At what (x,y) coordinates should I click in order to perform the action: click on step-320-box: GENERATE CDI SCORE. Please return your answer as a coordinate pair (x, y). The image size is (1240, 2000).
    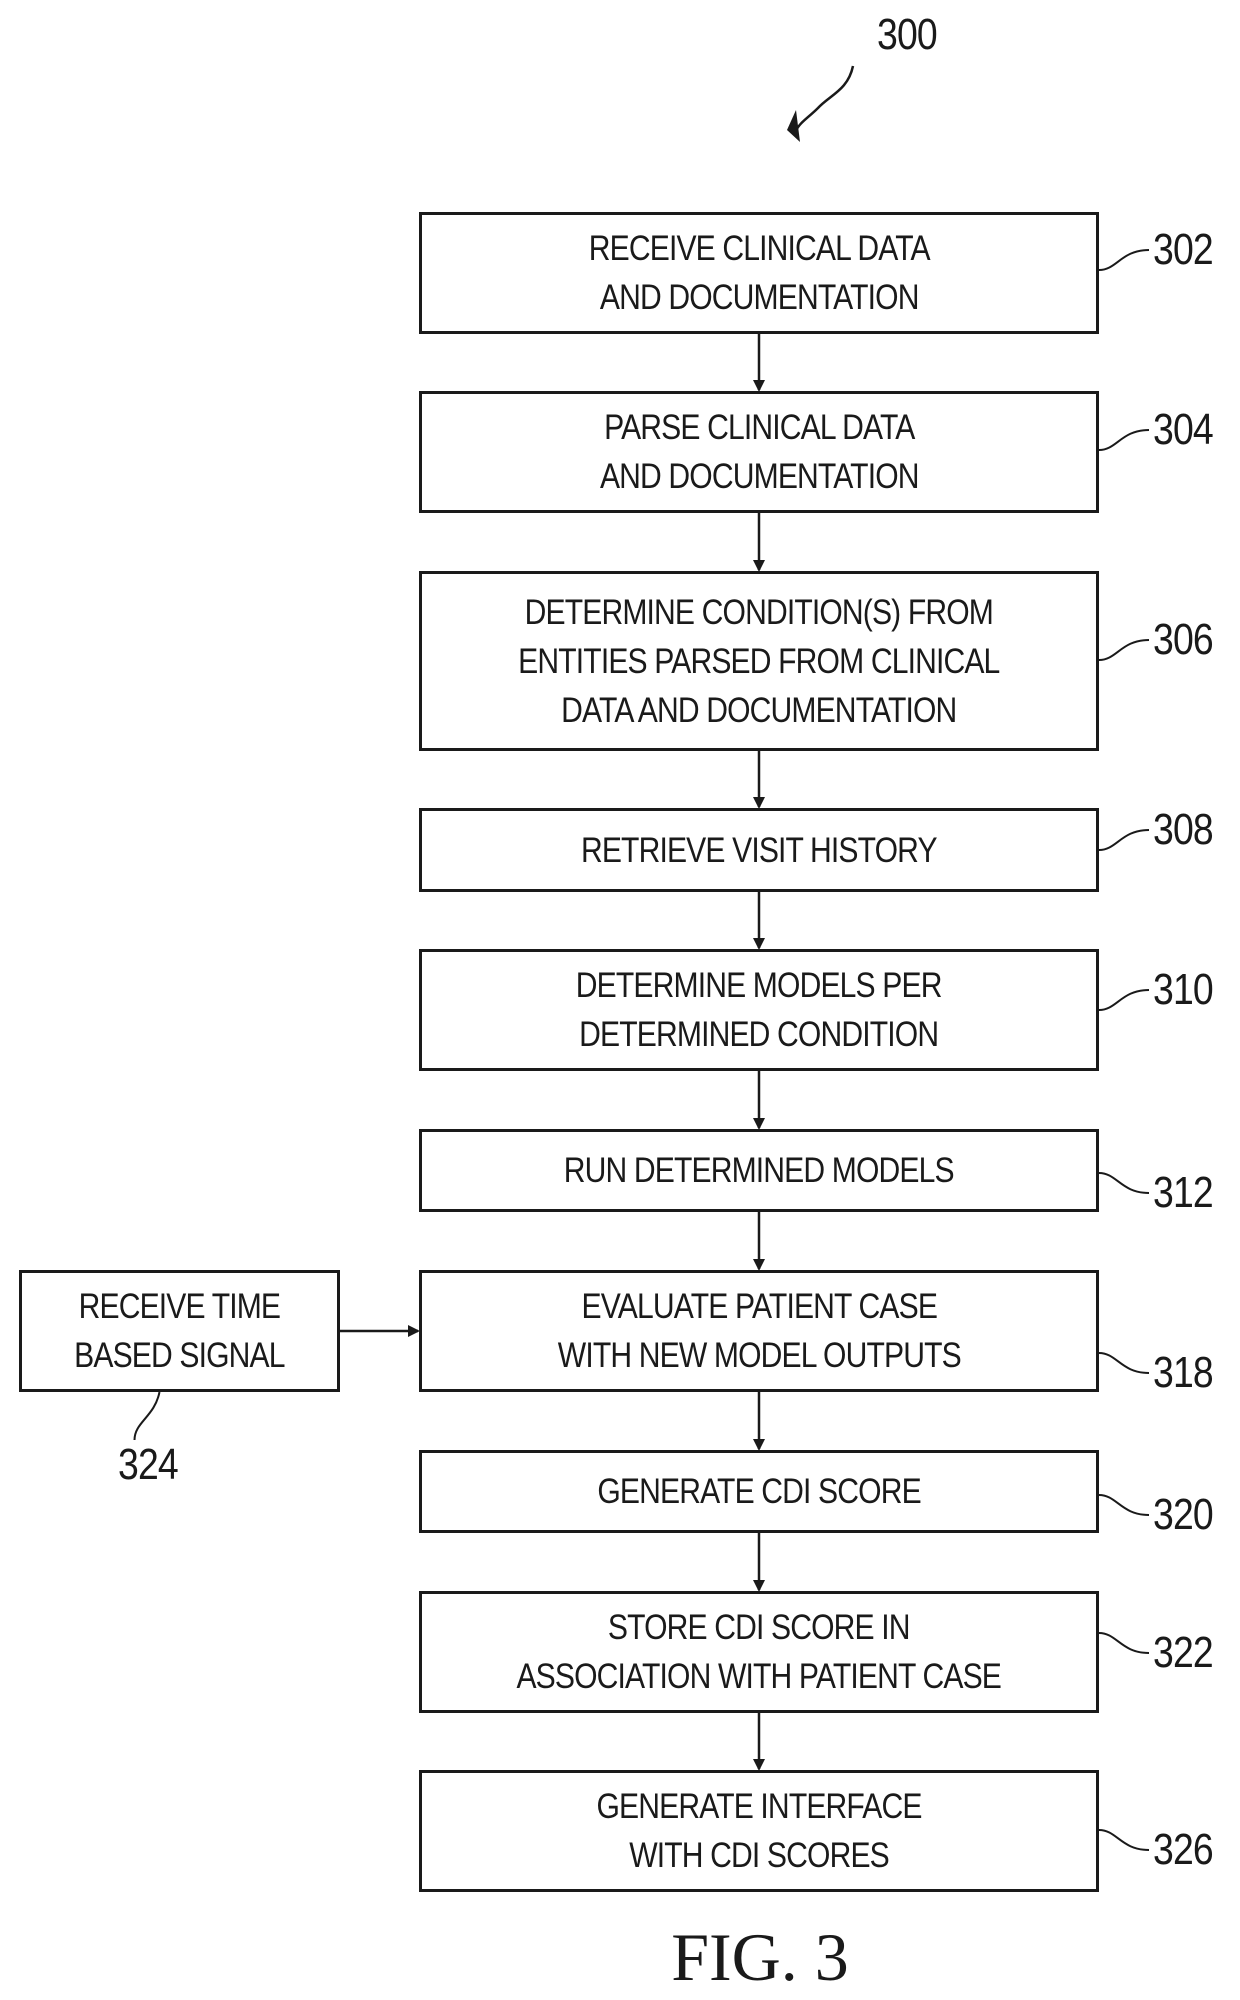
    Looking at the image, I should click on (759, 1491).